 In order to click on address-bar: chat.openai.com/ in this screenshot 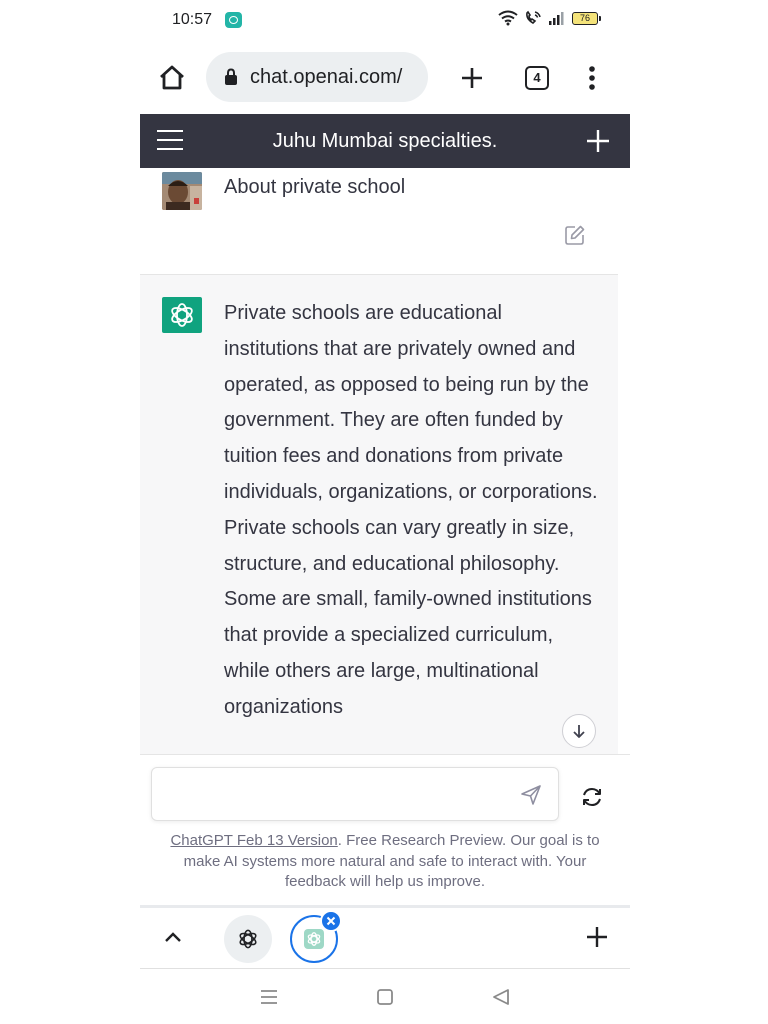, I will do `click(317, 77)`.